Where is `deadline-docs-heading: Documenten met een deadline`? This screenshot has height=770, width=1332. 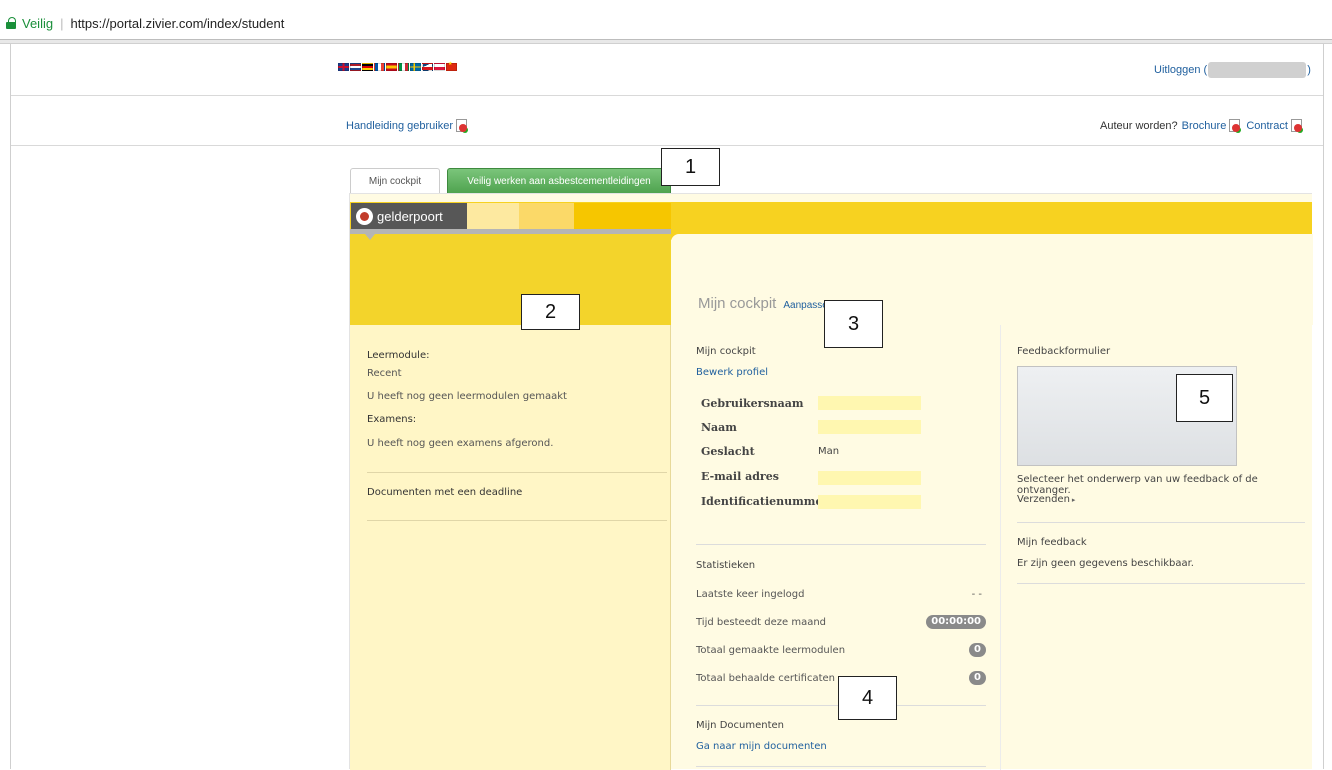
deadline-docs-heading: Documenten met een deadline is located at coordinates (445, 492).